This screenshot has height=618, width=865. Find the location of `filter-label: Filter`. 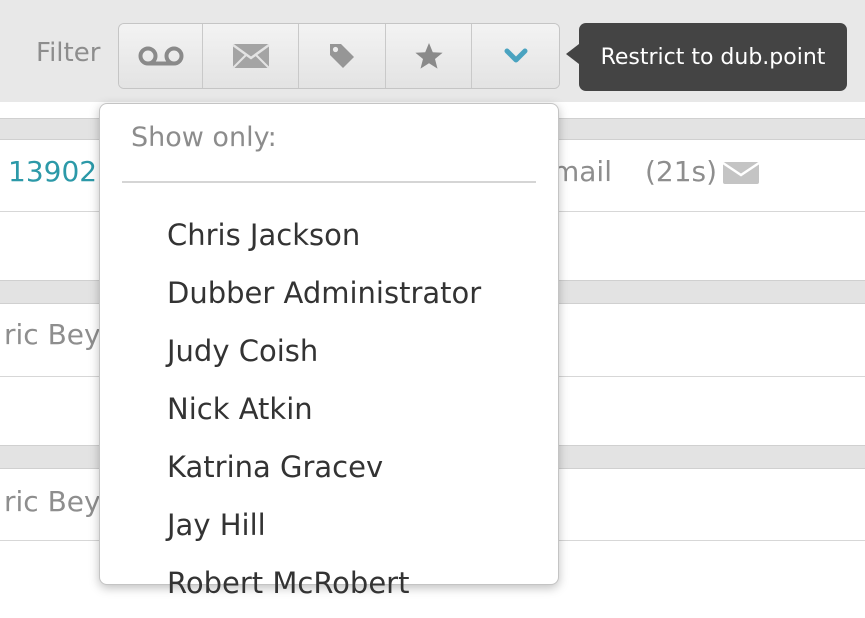

filter-label: Filter is located at coordinates (68, 53).